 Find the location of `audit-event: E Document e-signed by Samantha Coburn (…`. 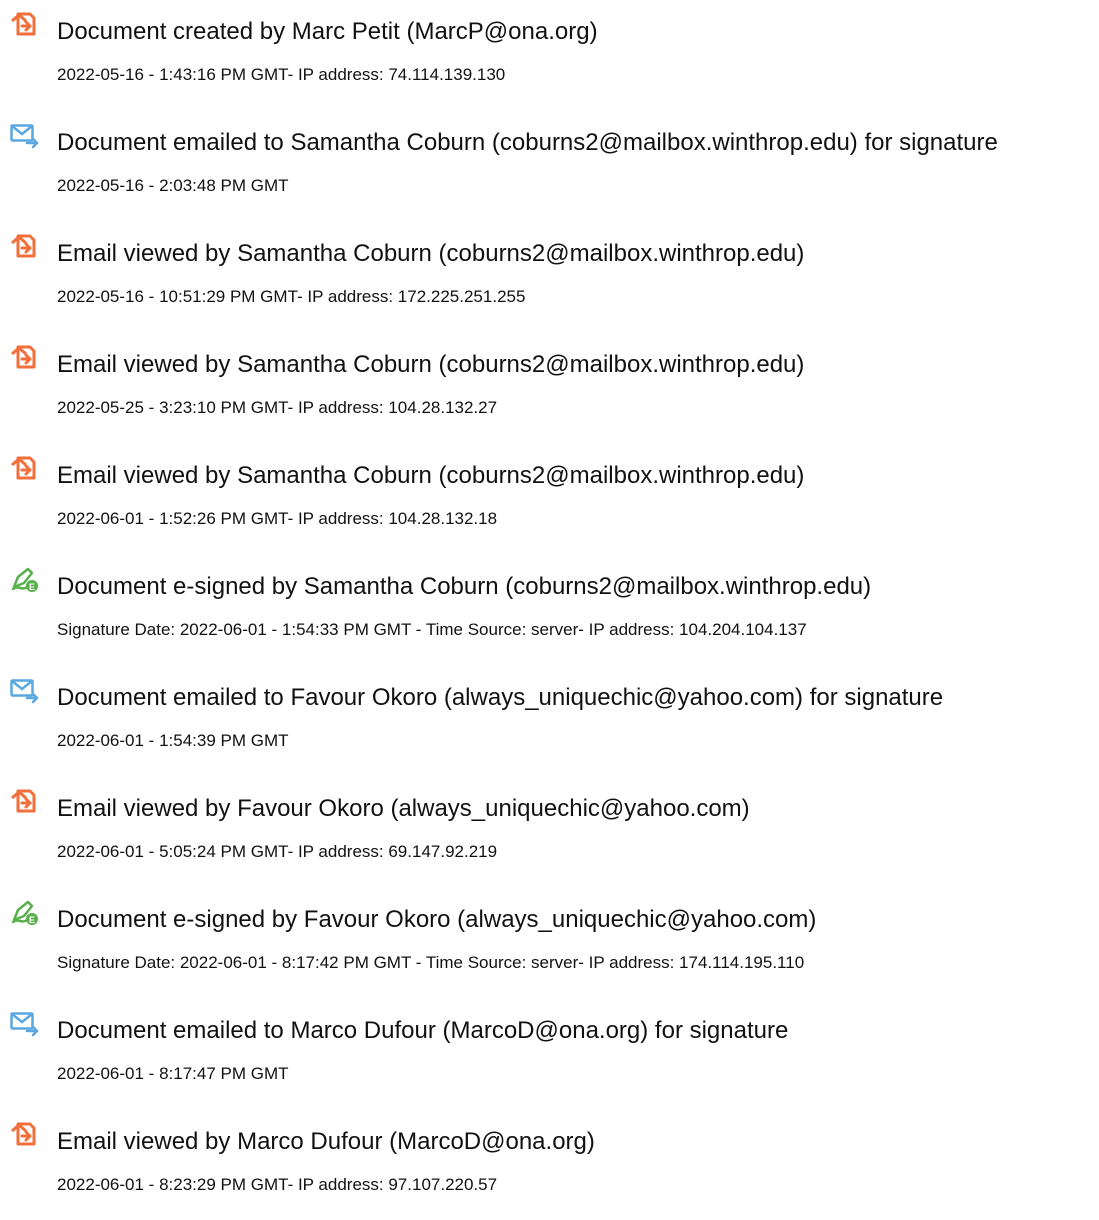

audit-event: E Document e-signed by Samantha Coburn (… is located at coordinates (549, 602).